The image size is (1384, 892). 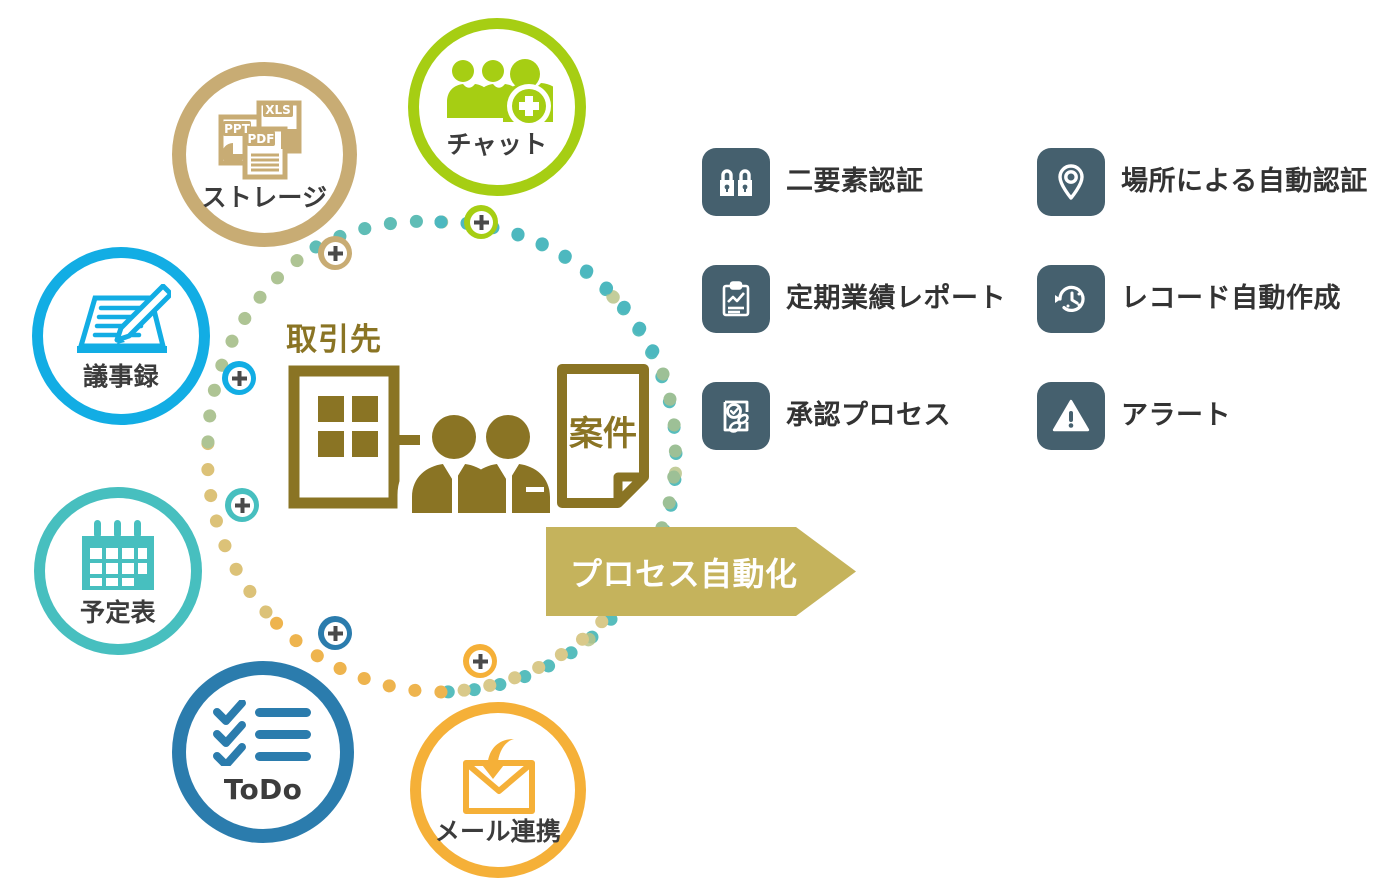 I want to click on bubble-schedule-inner: 予定表, so click(x=118, y=571).